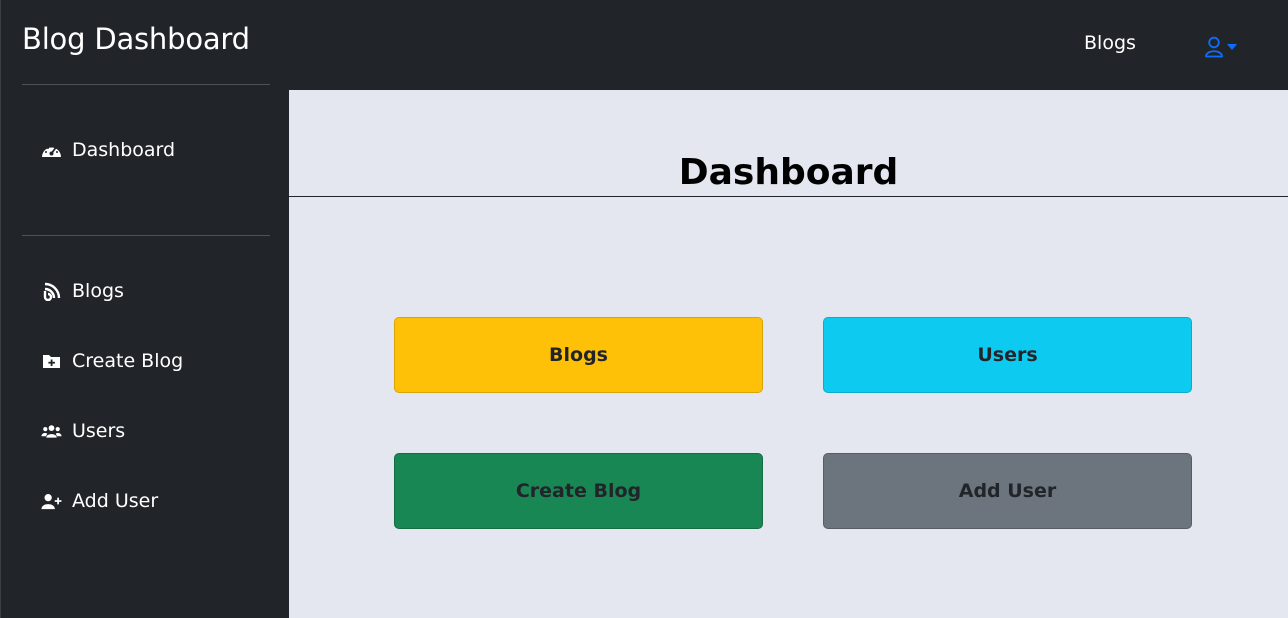 Image resolution: width=1288 pixels, height=618 pixels. What do you see at coordinates (1007, 355) in the screenshot?
I see `users-tile-button: Users` at bounding box center [1007, 355].